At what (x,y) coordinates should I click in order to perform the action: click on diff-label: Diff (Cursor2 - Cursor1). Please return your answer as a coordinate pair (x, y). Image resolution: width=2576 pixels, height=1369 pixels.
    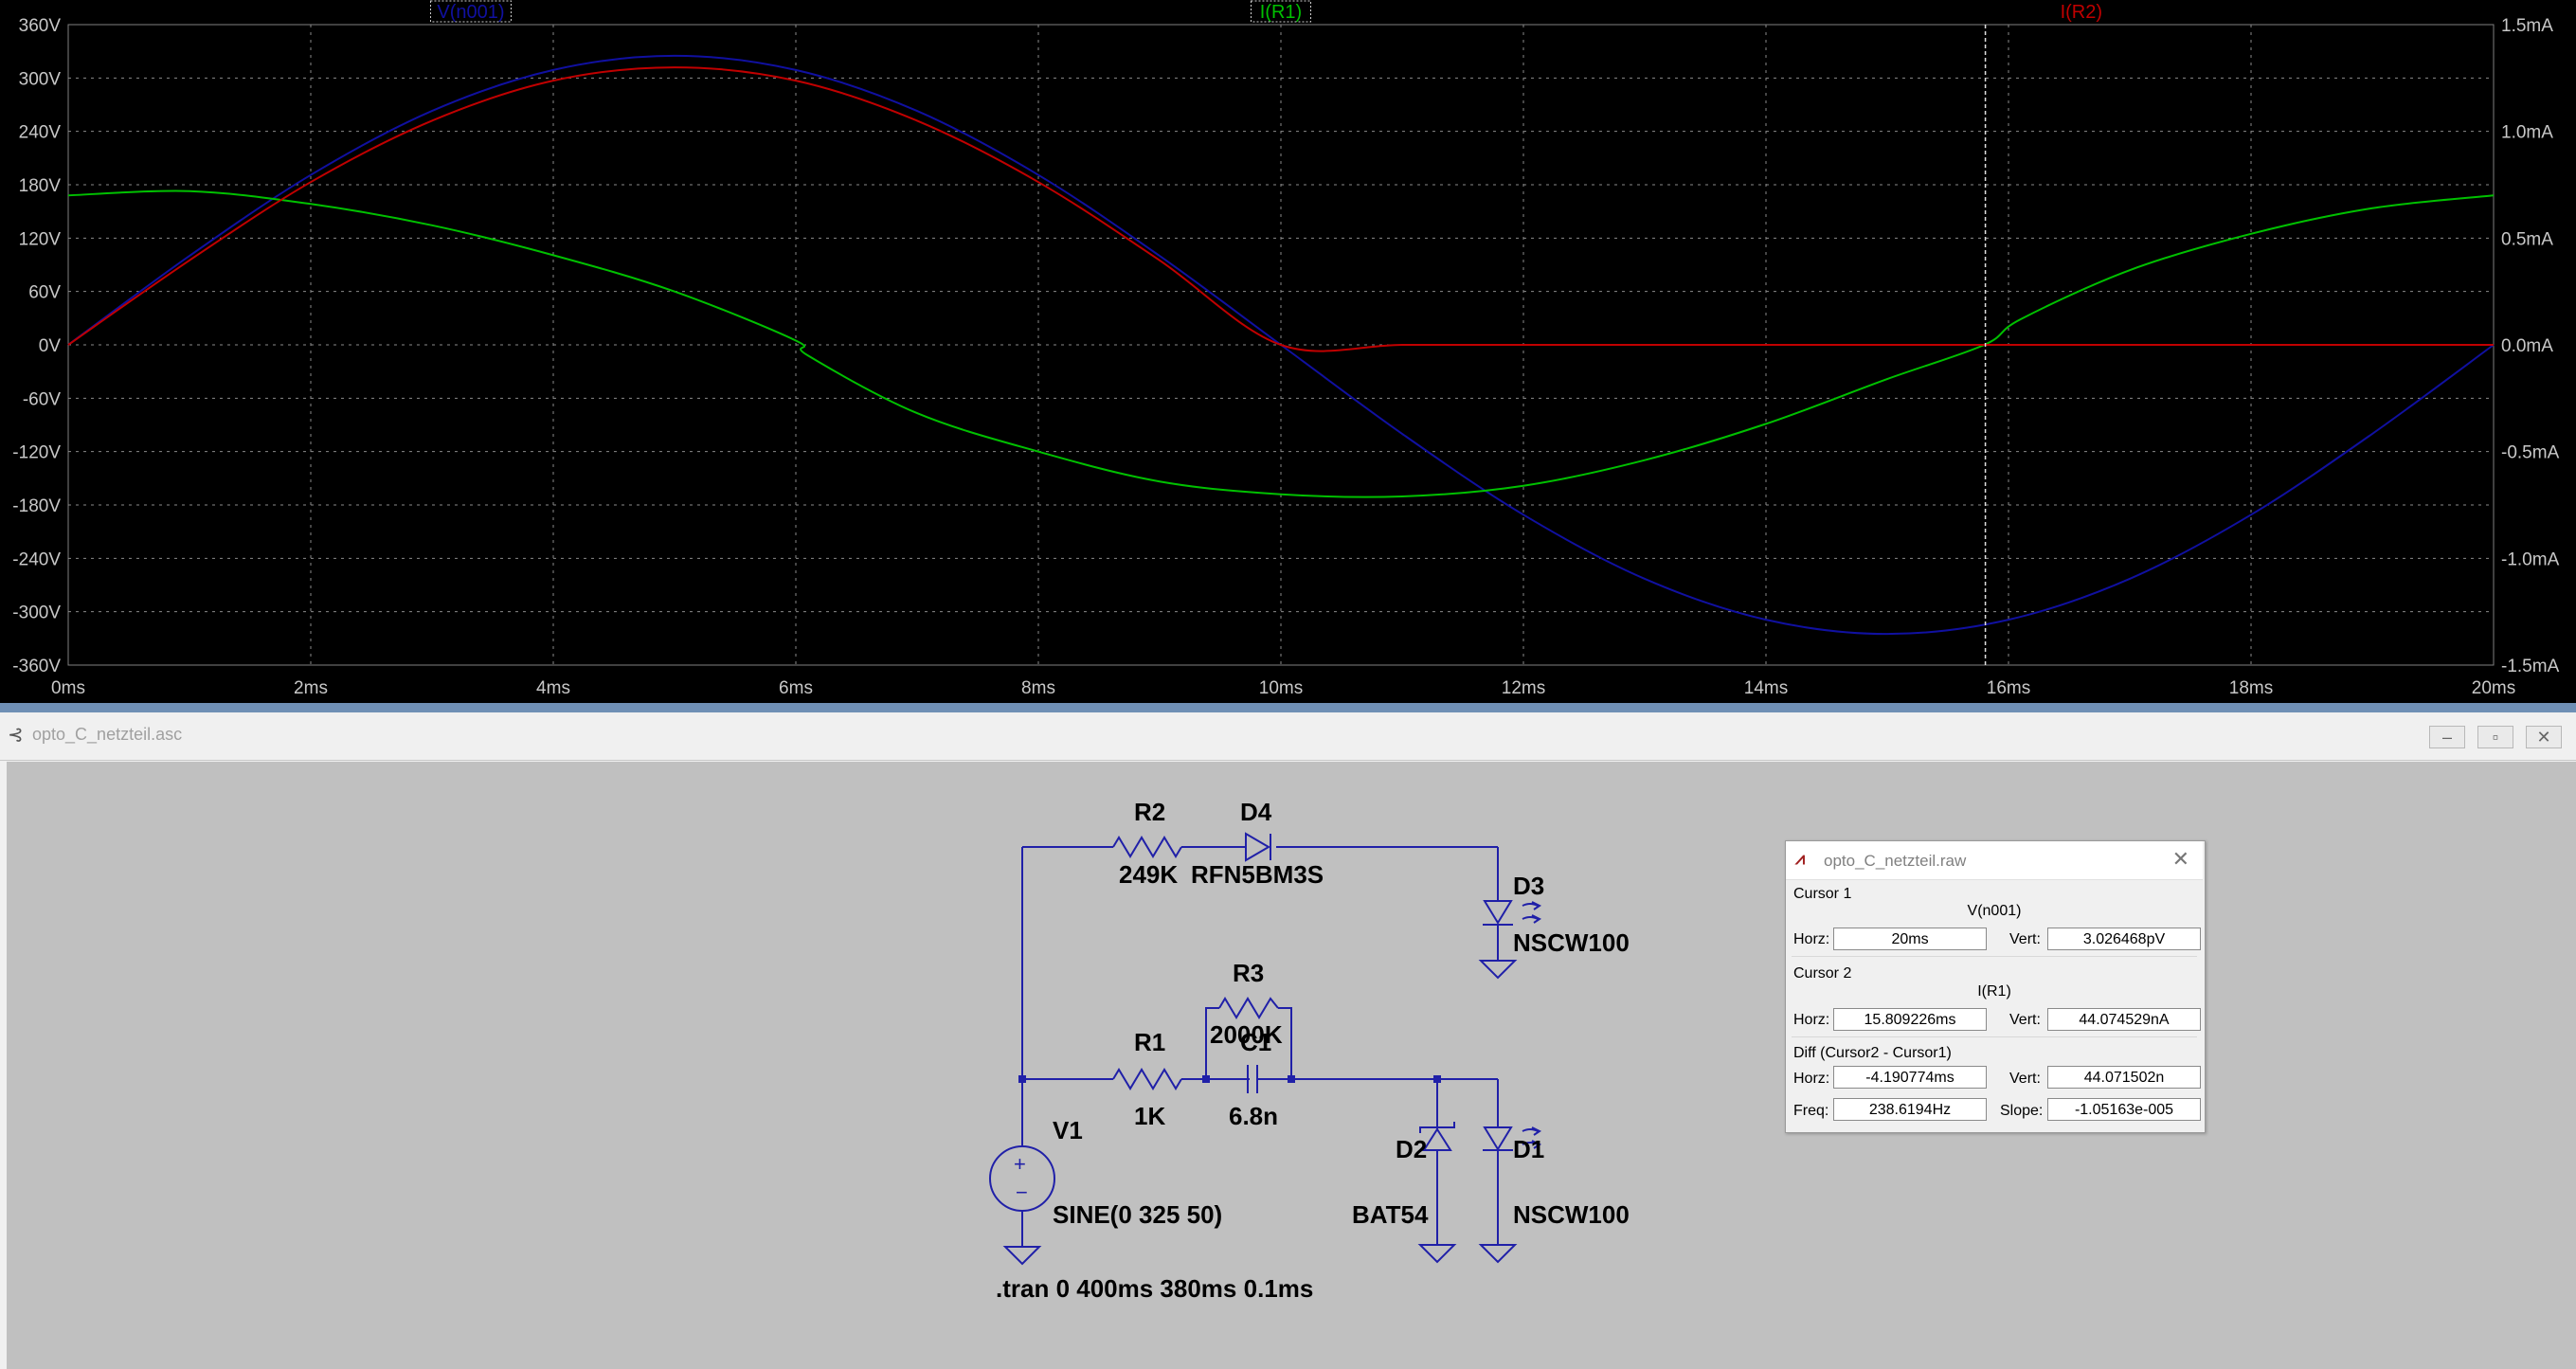
    Looking at the image, I should click on (1872, 1053).